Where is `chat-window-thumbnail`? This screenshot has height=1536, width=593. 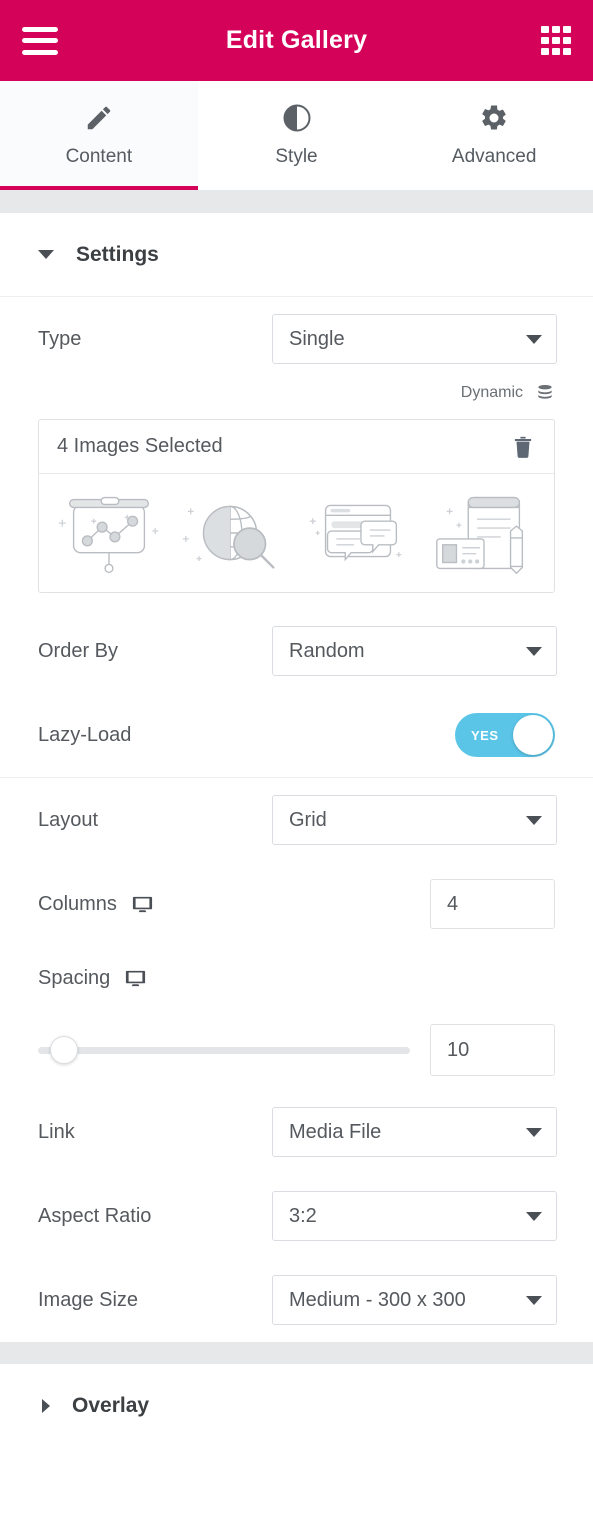 chat-window-thumbnail is located at coordinates (359, 533).